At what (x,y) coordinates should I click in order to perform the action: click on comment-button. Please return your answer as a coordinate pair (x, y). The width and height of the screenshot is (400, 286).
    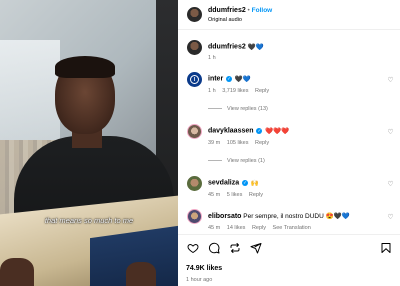
    Looking at the image, I should click on (213, 247).